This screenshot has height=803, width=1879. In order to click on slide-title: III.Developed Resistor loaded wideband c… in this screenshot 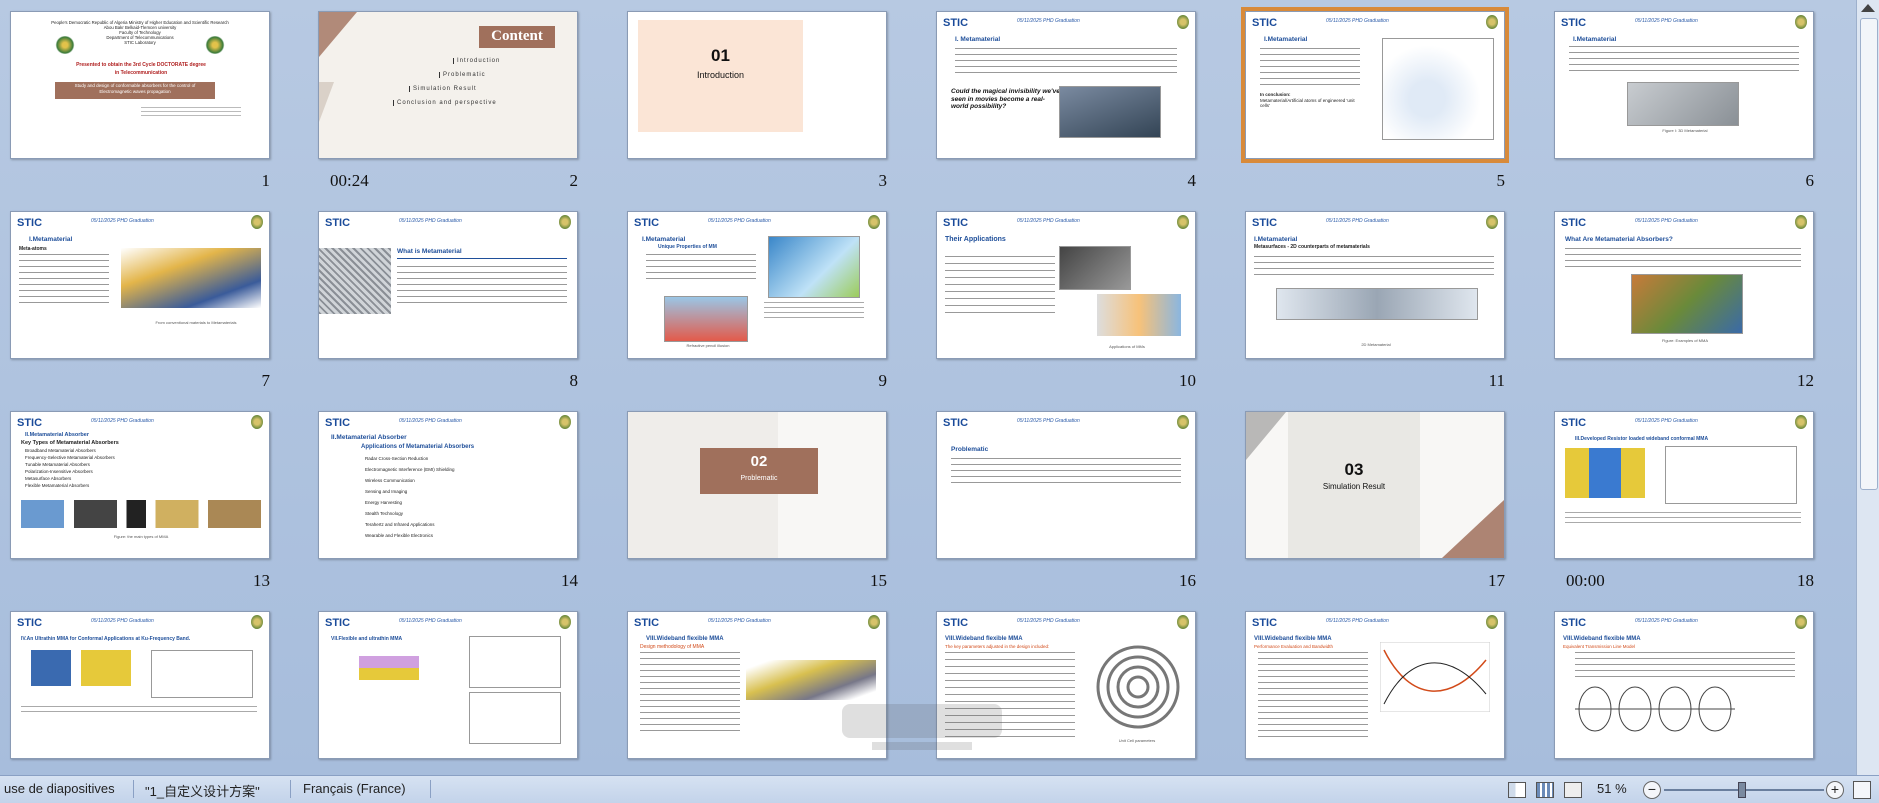, I will do `click(1642, 439)`.